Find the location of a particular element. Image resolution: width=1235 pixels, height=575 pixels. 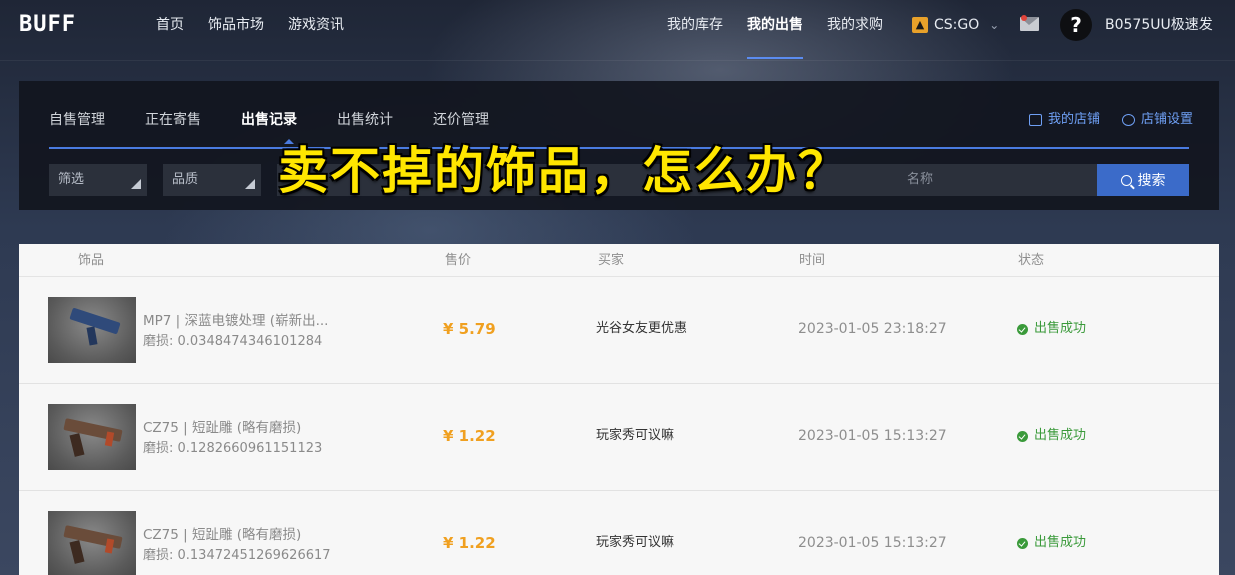

header-buyer: 买家 is located at coordinates (611, 260).